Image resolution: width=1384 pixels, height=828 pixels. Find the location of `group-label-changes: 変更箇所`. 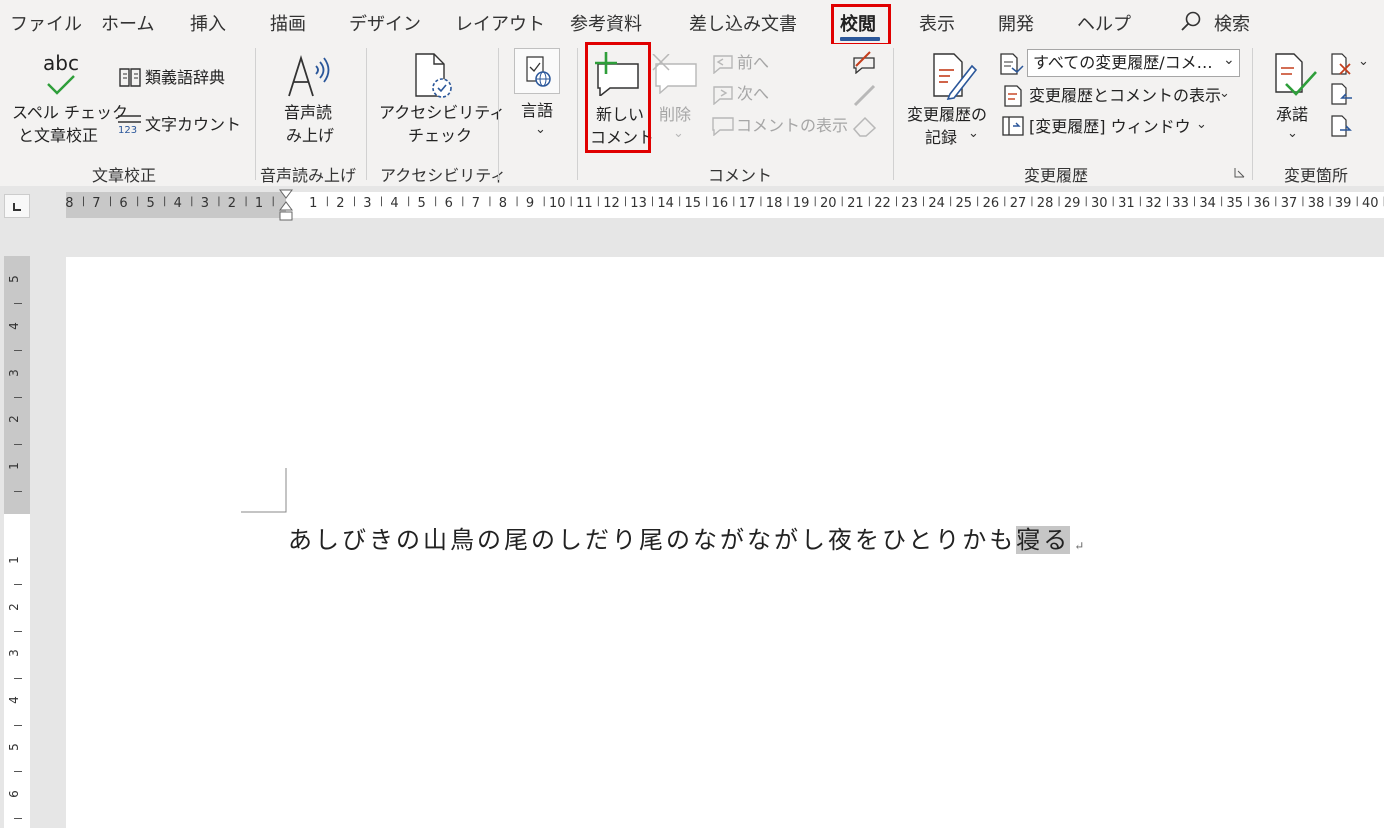

group-label-changes: 変更箇所 is located at coordinates (1316, 175).